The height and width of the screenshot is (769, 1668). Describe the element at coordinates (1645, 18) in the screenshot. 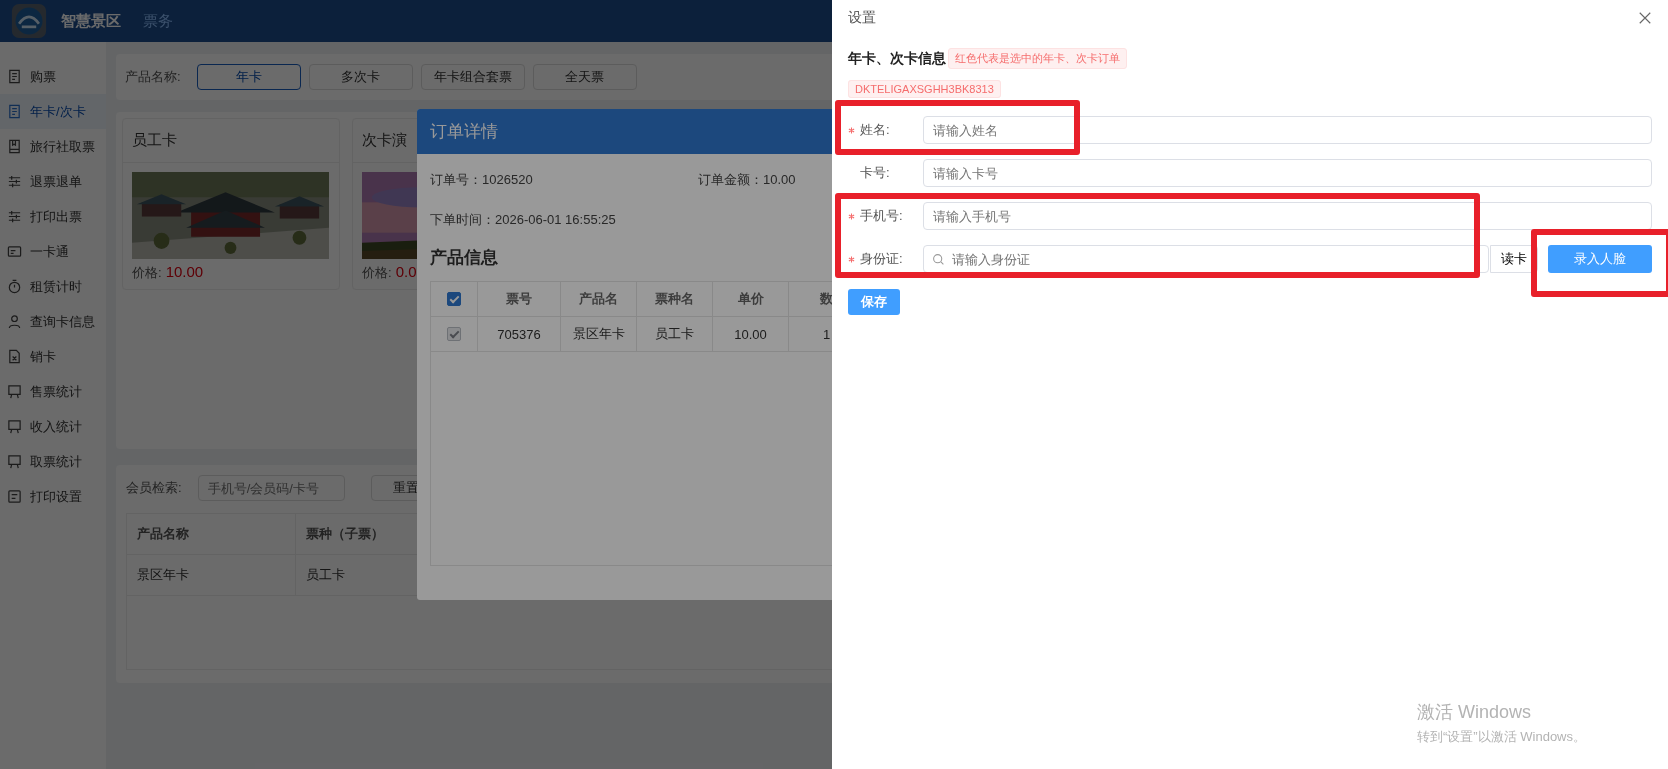

I see `close-icon` at that location.